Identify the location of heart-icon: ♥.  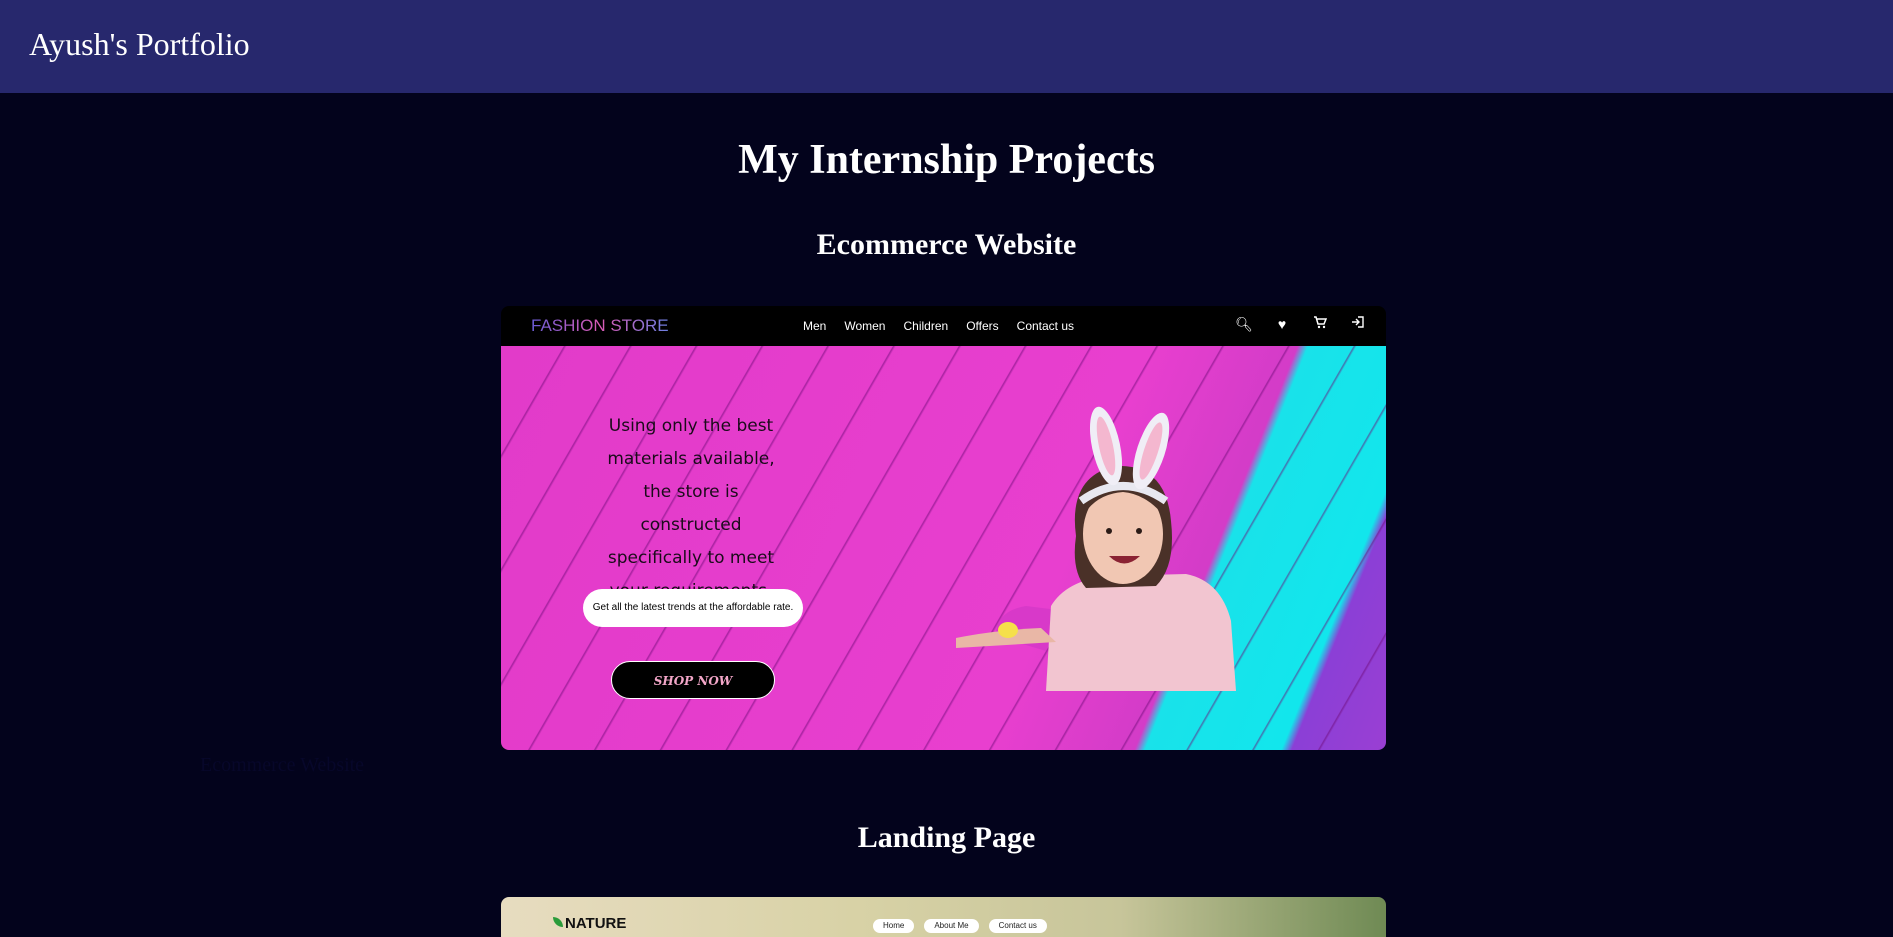
(1282, 324).